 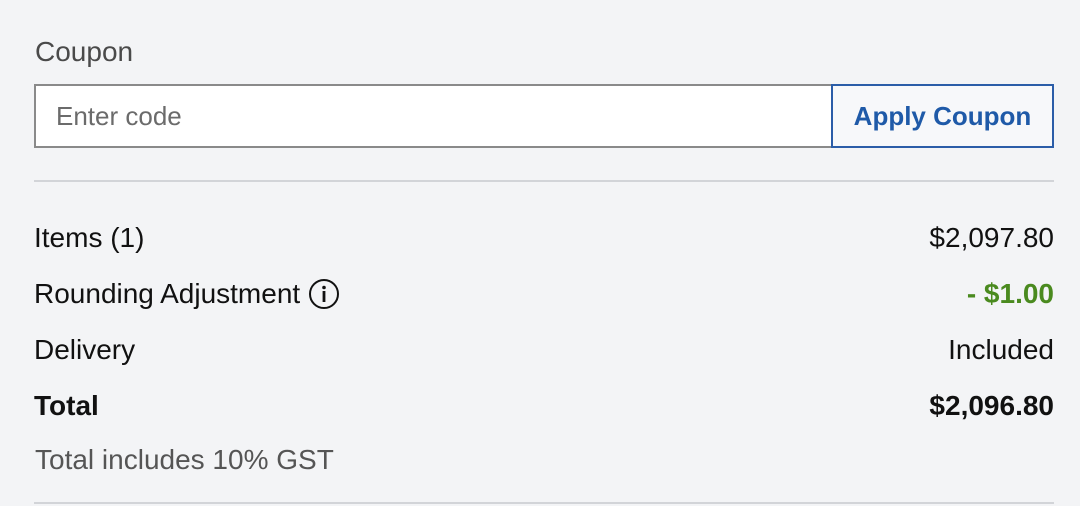 I want to click on summary-row-rounding: Rounding Adjustment - $1.00, so click(x=544, y=294).